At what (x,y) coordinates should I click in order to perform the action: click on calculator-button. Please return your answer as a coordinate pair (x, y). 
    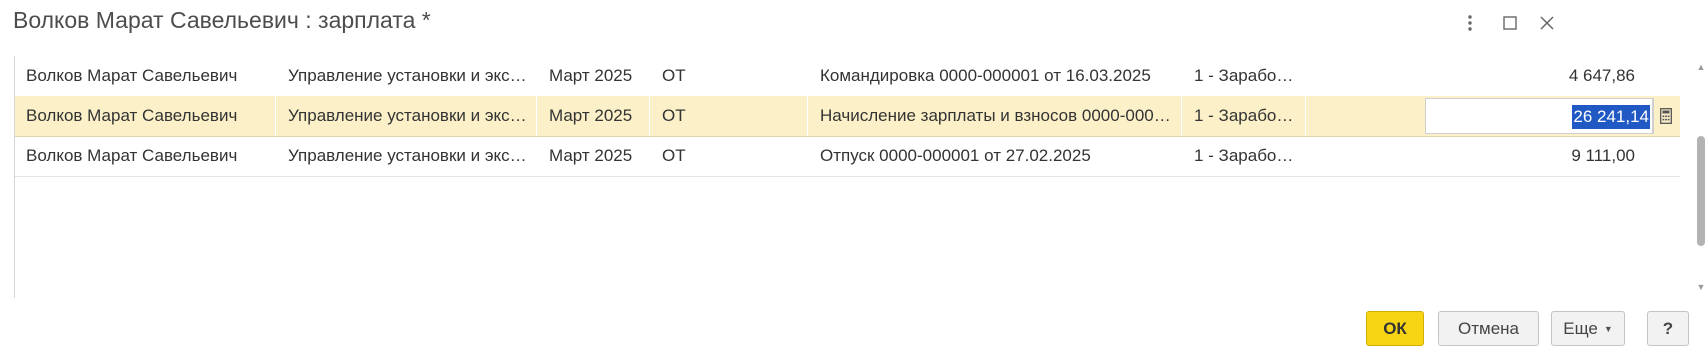
    Looking at the image, I should click on (1666, 116).